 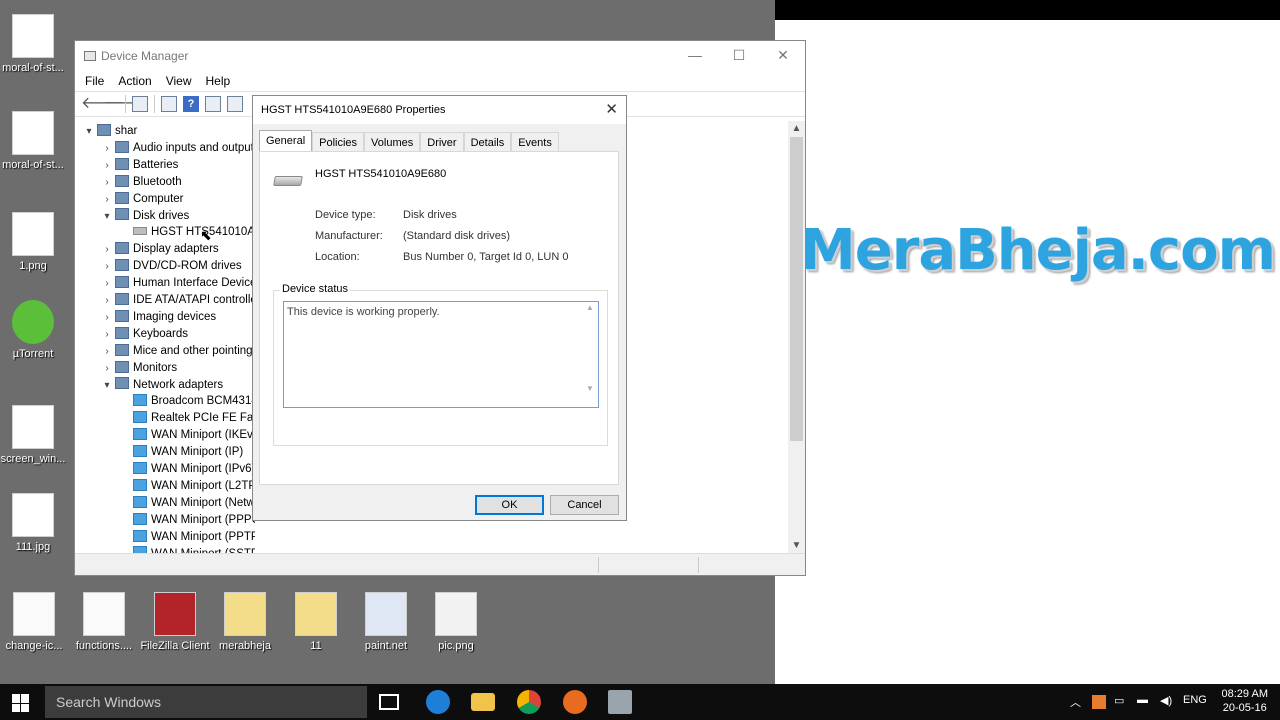 I want to click on tab-volumes: Volumes, so click(x=392, y=142).